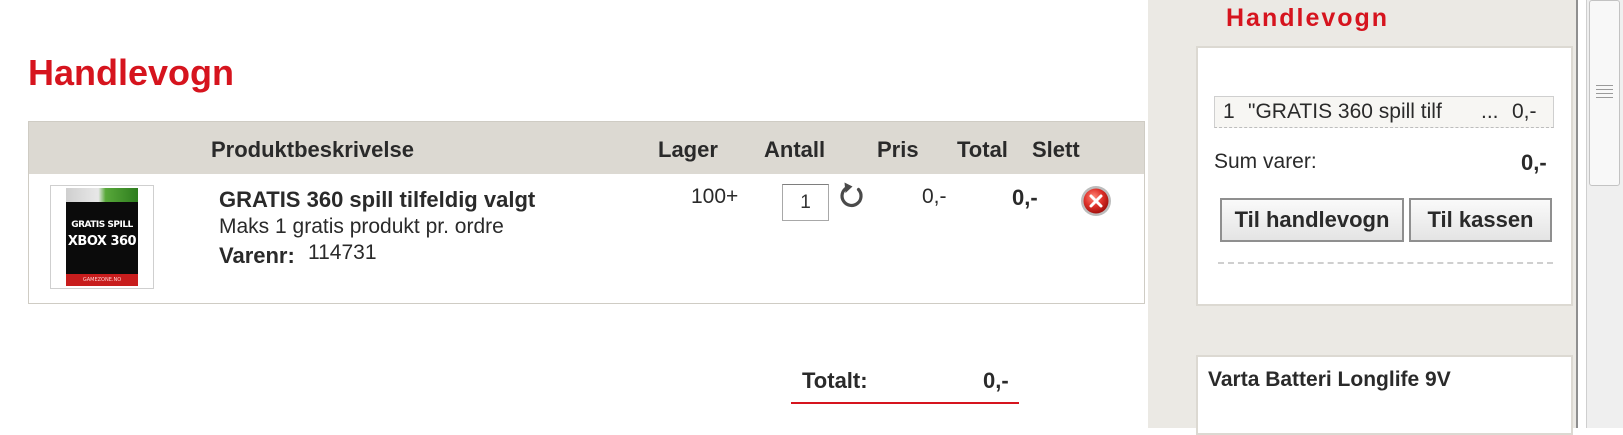 Image resolution: width=1623 pixels, height=435 pixels. Describe the element at coordinates (795, 149) in the screenshot. I see `header-quantity: Antall` at that location.